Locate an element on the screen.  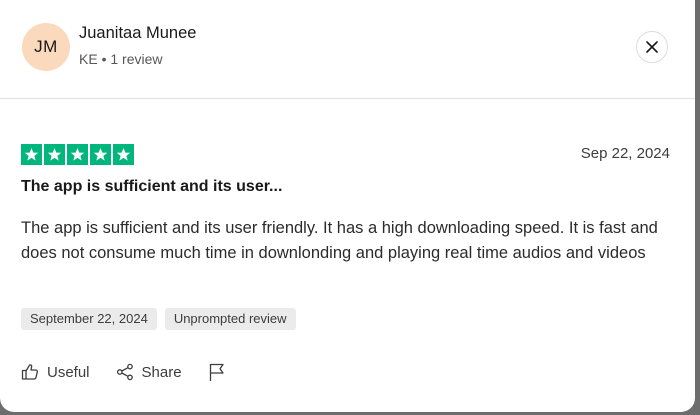
reviewer-review-count: 1 review is located at coordinates (136, 59).